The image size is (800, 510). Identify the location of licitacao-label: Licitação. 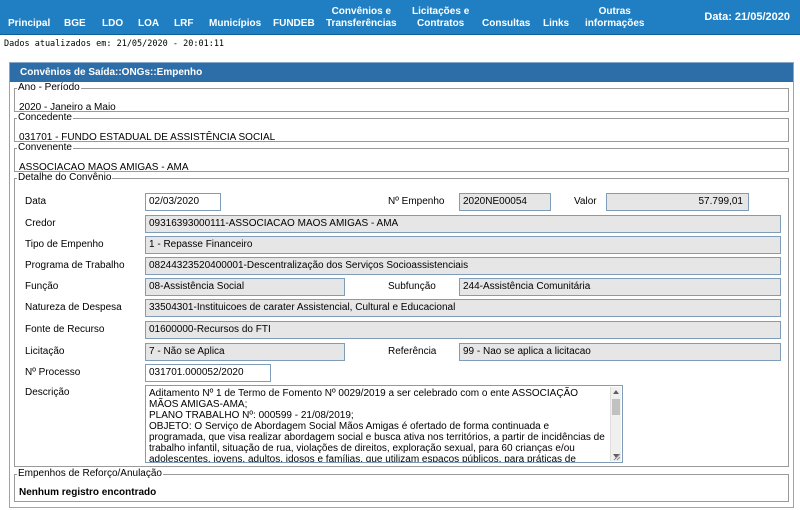
(45, 351).